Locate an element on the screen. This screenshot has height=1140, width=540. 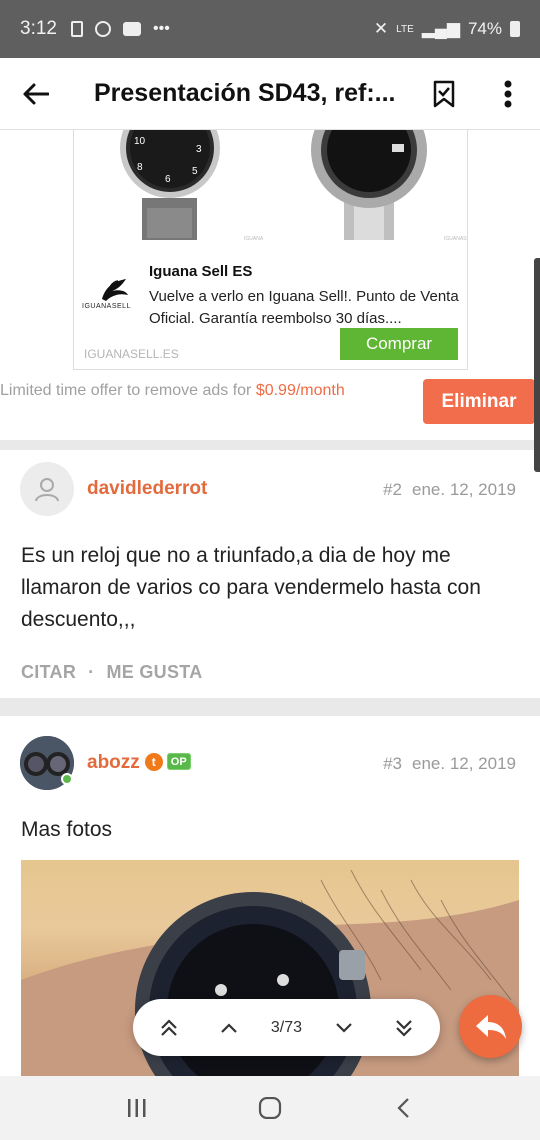
arrow-left-icon is located at coordinates (36, 93).